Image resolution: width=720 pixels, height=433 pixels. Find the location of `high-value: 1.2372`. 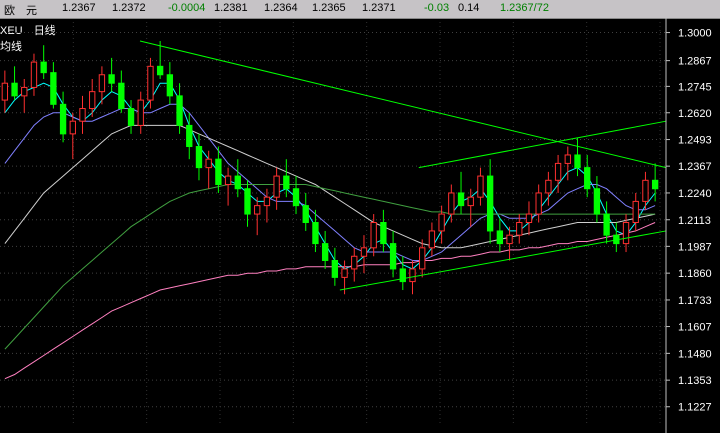

high-value: 1.2372 is located at coordinates (129, 8).